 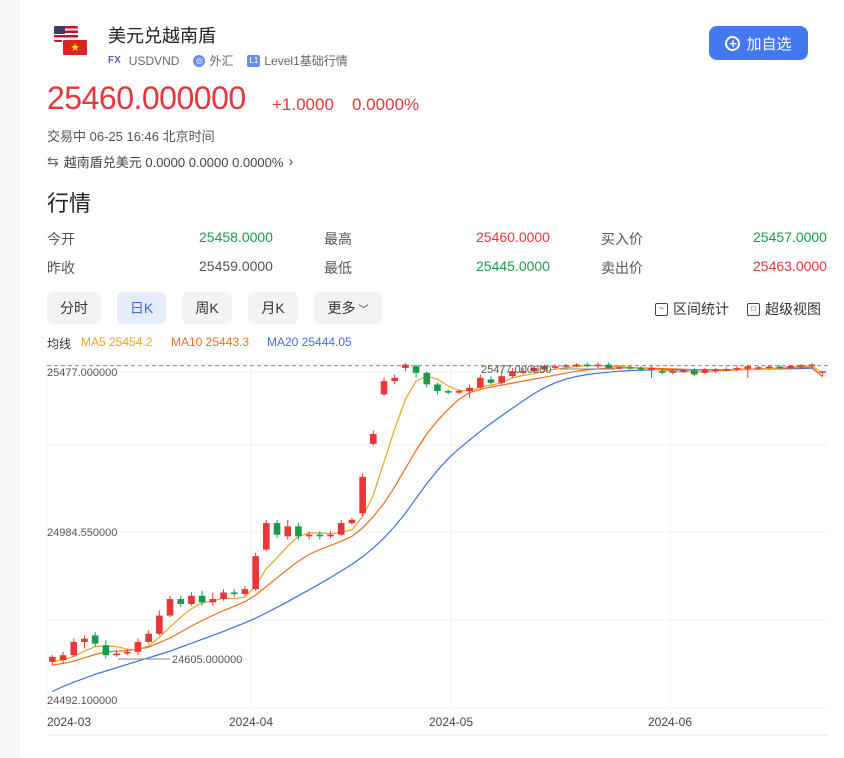 What do you see at coordinates (251, 722) in the screenshot?
I see `x-axis-label: 2024-04` at bounding box center [251, 722].